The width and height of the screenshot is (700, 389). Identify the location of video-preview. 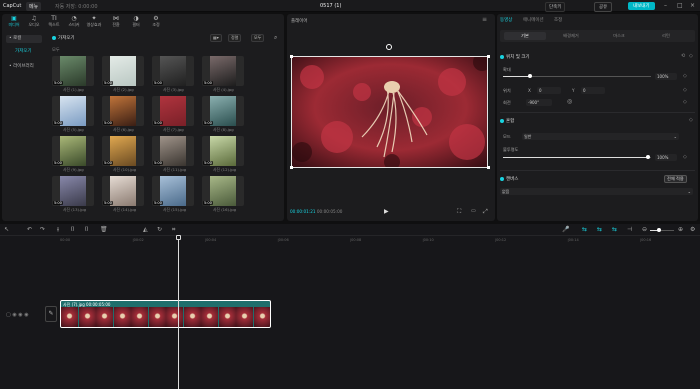
(389, 112).